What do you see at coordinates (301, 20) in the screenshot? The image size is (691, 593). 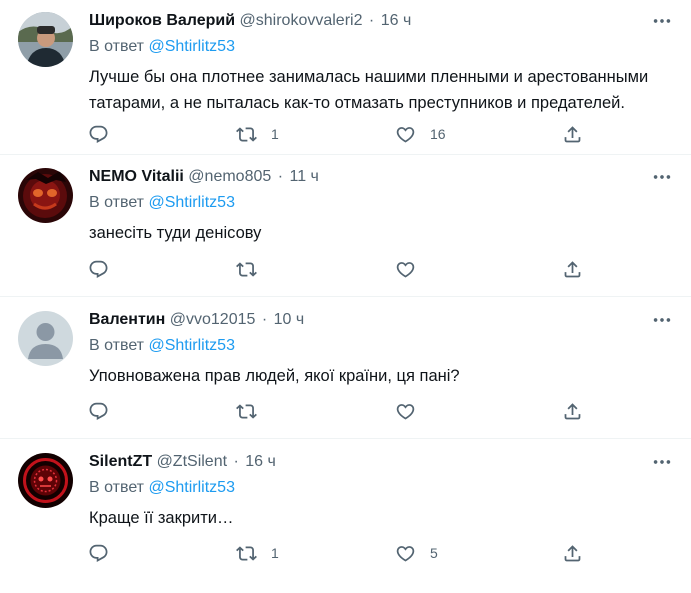 I see `author-handle: @shirokovvaleri2` at bounding box center [301, 20].